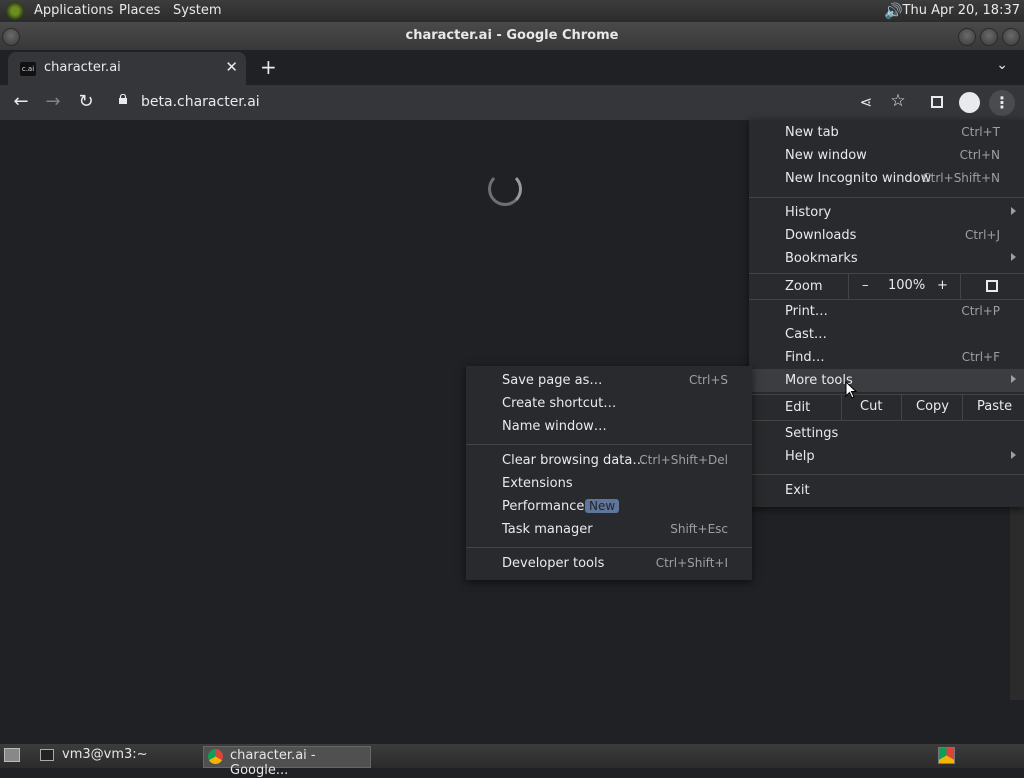  I want to click on menu-shortcut: Ctrl+T, so click(980, 132).